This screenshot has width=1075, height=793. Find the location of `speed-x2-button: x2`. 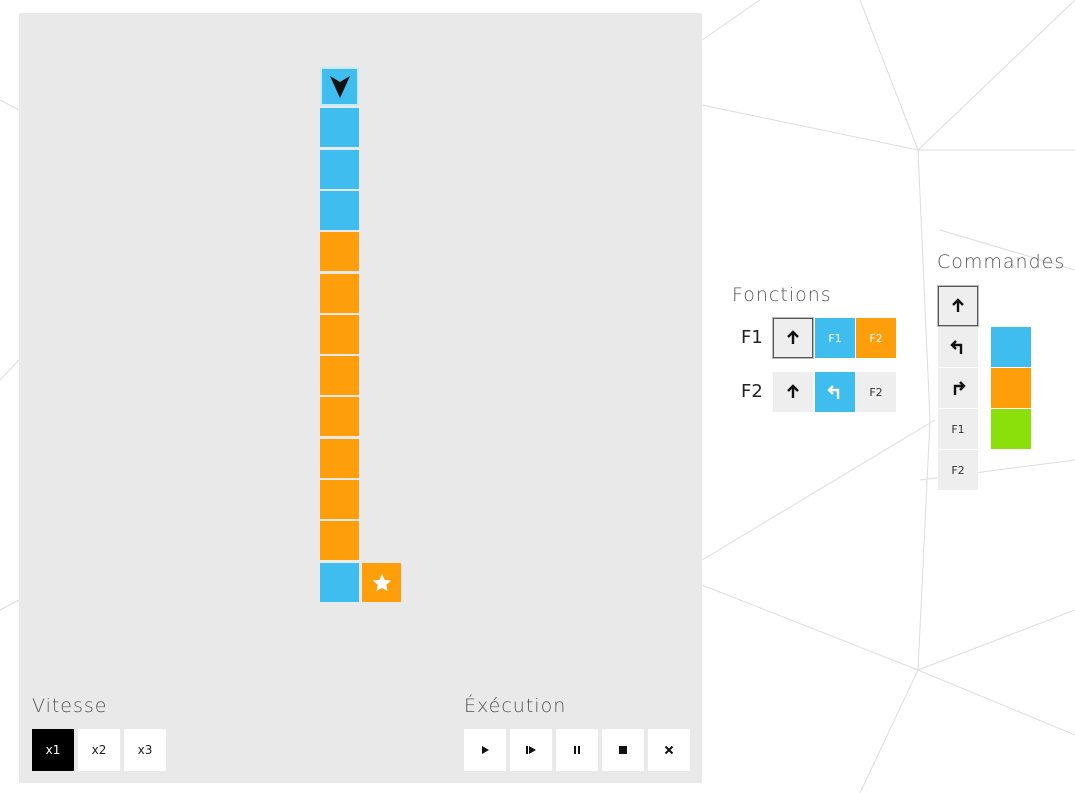

speed-x2-button: x2 is located at coordinates (99, 750).